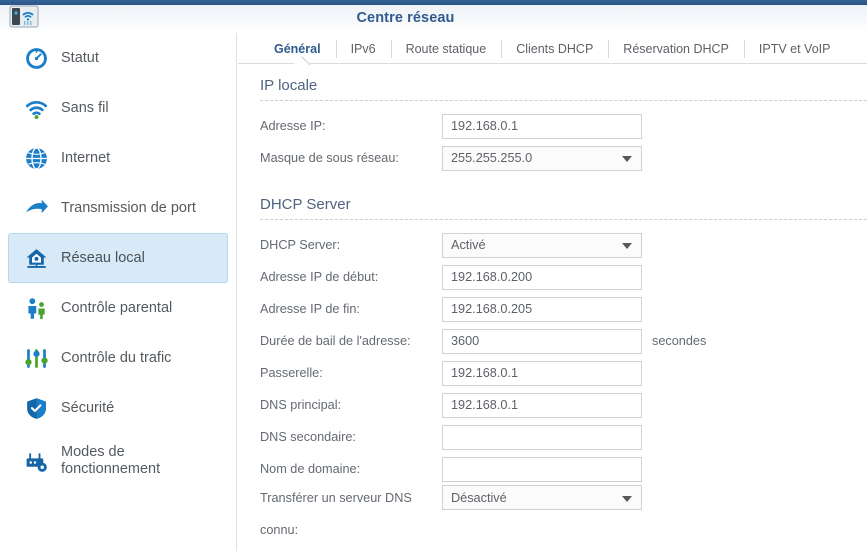  Describe the element at coordinates (336, 498) in the screenshot. I see `field-label: Transférer un serveur DNS` at that location.